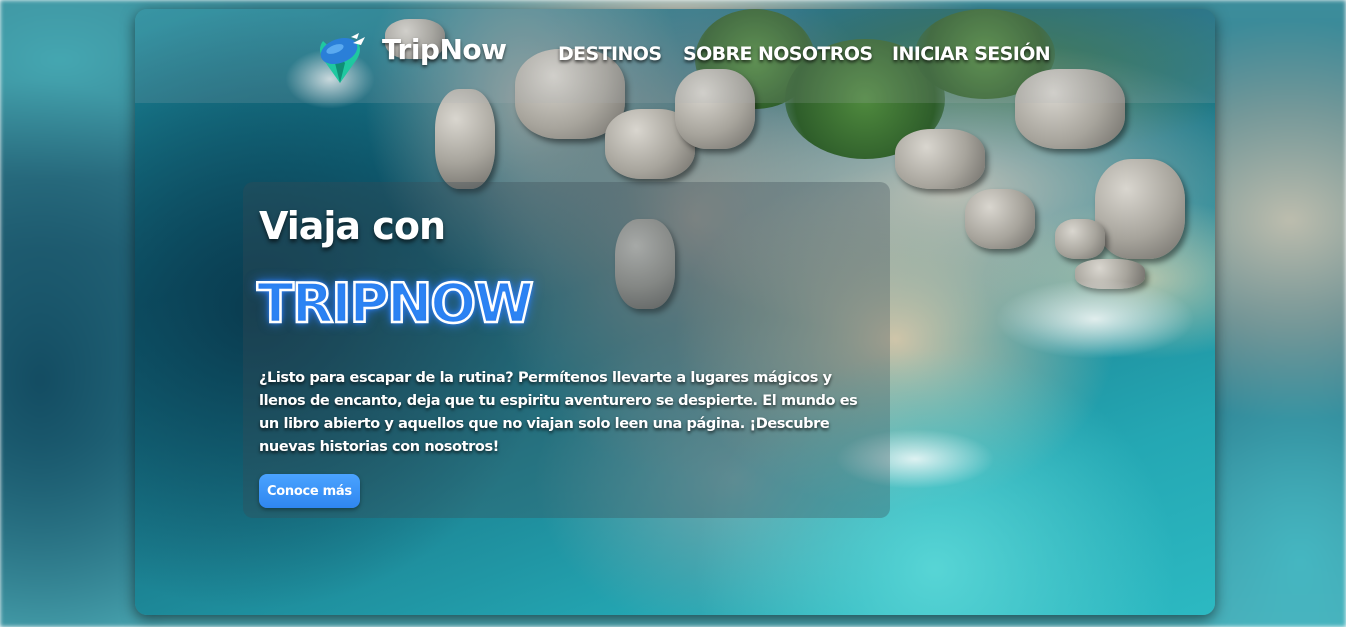  I want to click on conoce-mas-button: Conoce más, so click(309, 491).